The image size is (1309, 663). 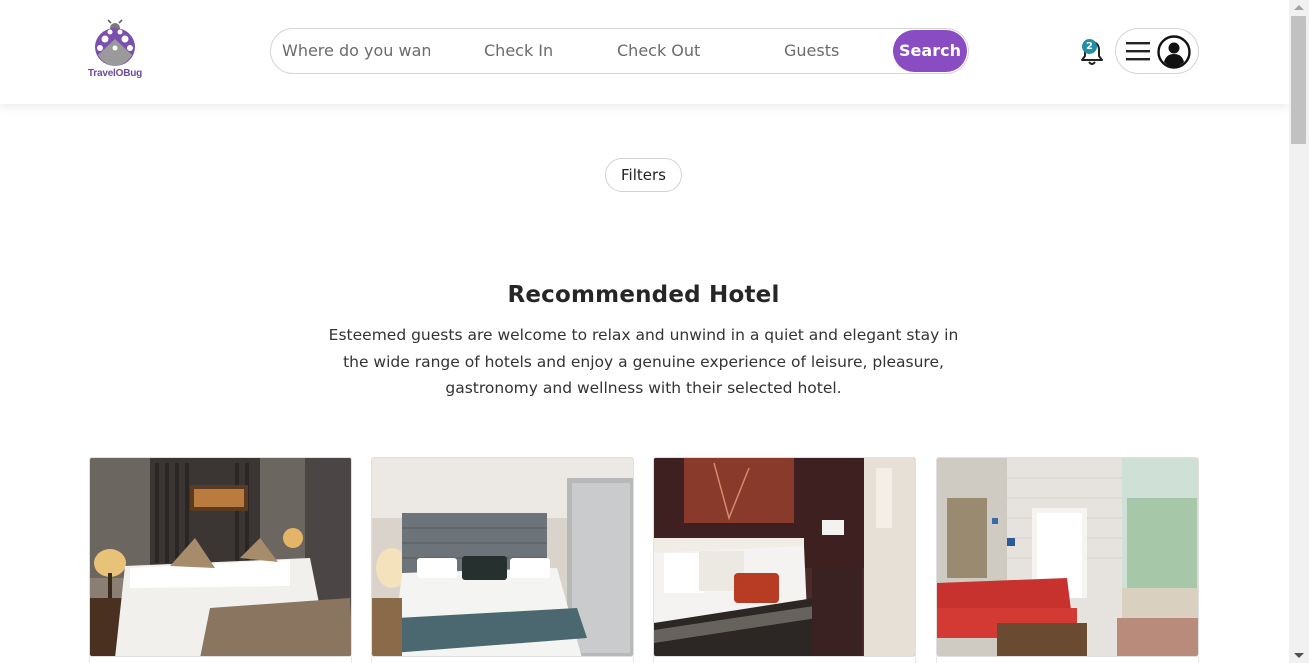 What do you see at coordinates (356, 51) in the screenshot?
I see `destination-input: Where do you wan` at bounding box center [356, 51].